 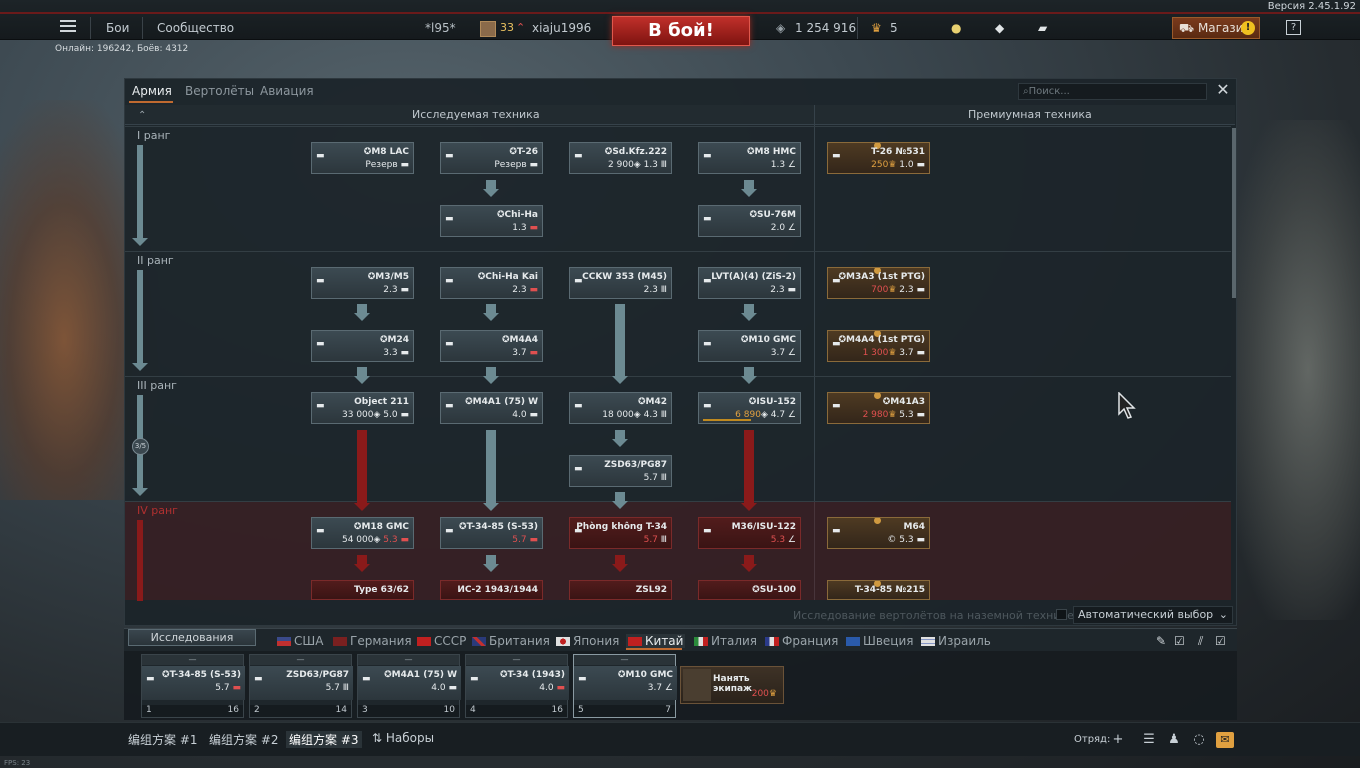 What do you see at coordinates (956, 28) in the screenshot?
I see `lightbulb-icon: ●` at bounding box center [956, 28].